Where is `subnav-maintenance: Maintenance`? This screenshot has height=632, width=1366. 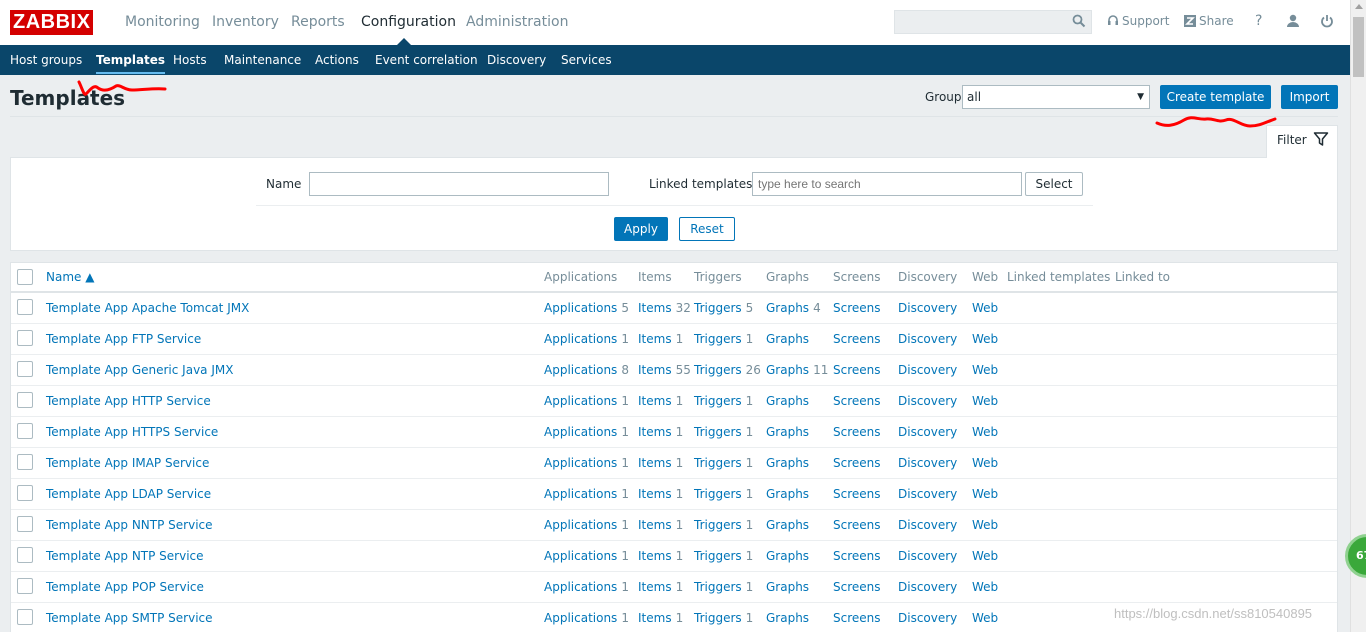
subnav-maintenance: Maintenance is located at coordinates (262, 60).